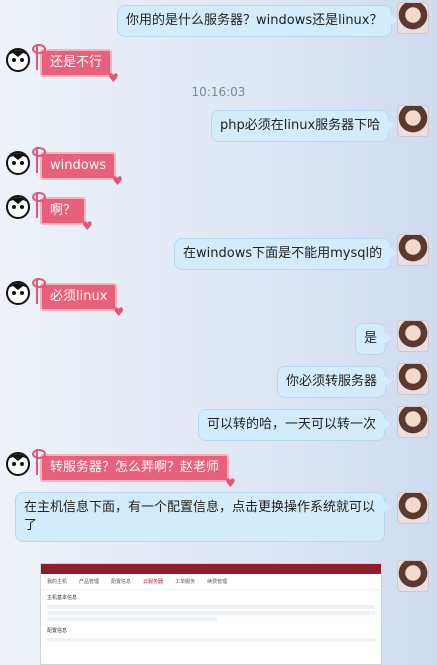 The image size is (437, 665). I want to click on screenshot-tabs: 我的主机 产品管理 配置信息 云服务器 工单服务 续费管理, so click(211, 582).